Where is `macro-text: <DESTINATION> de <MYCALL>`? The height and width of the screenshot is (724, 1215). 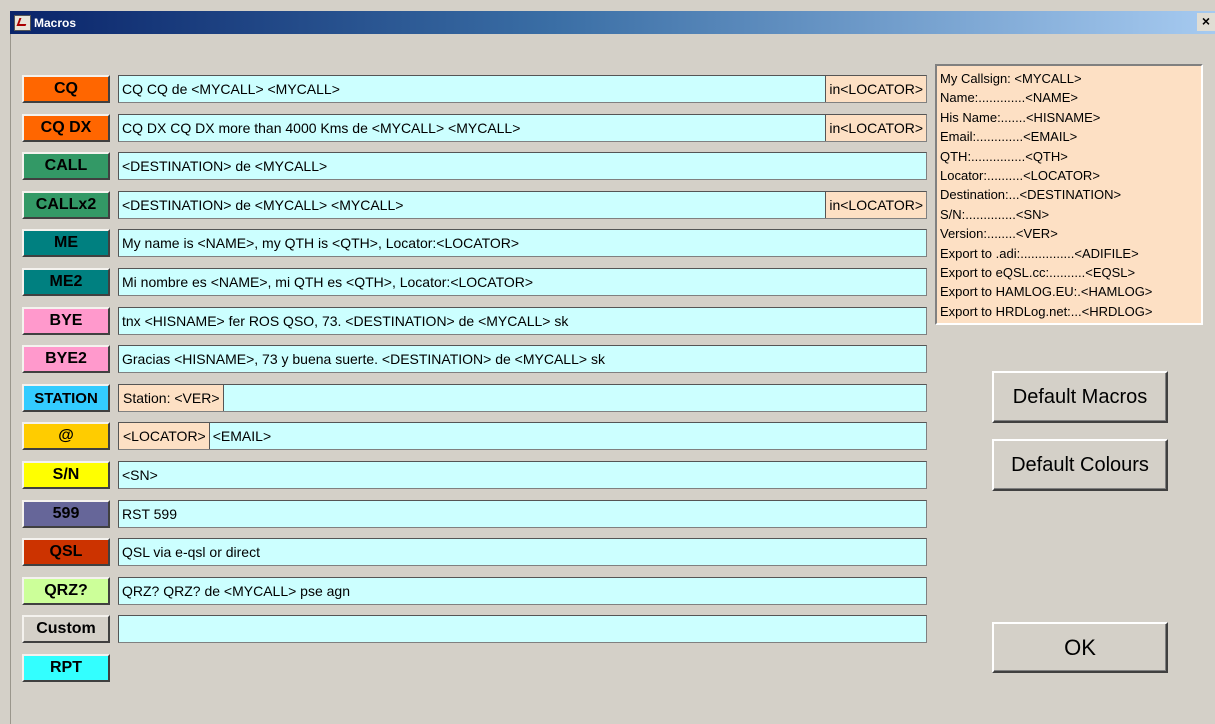
macro-text: <DESTINATION> de <MYCALL> is located at coordinates (524, 166).